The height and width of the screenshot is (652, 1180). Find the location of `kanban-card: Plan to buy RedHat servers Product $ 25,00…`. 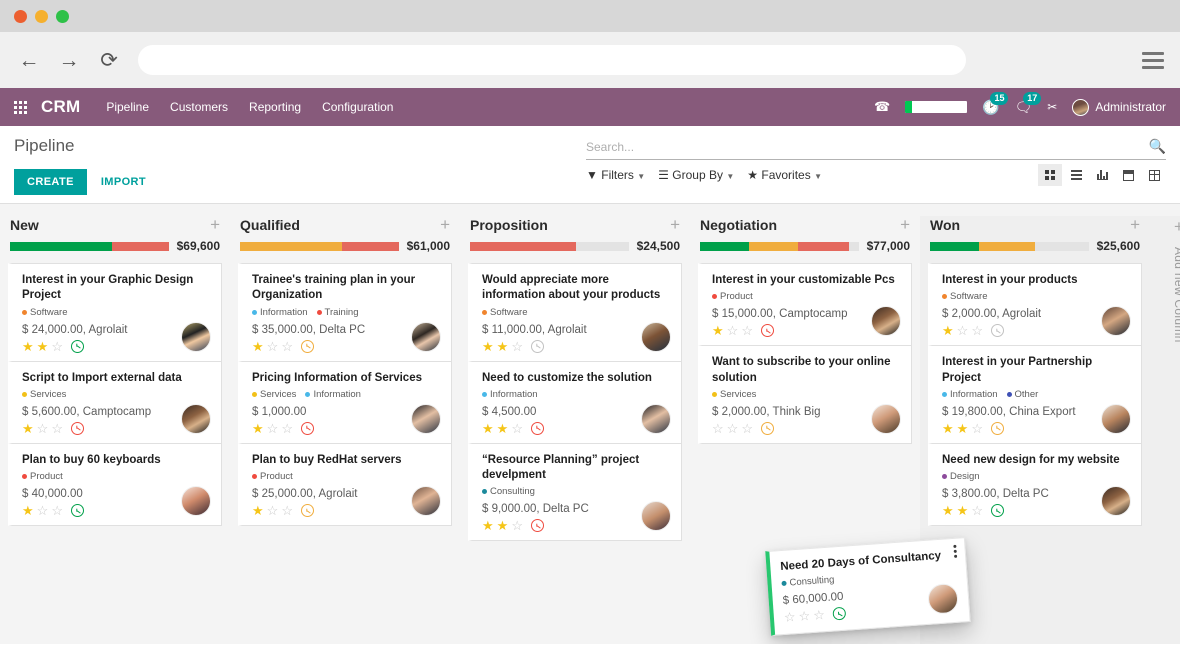

kanban-card: Plan to buy RedHat servers Product $ 25,00… is located at coordinates (345, 485).